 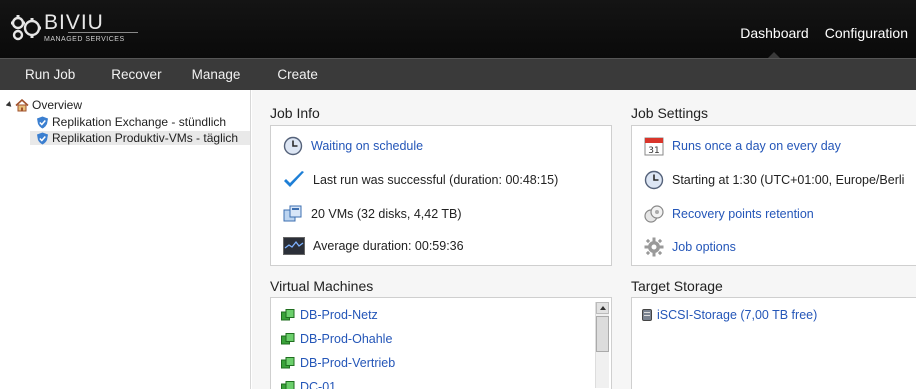 I want to click on tree-item-label: Overview, so click(x=57, y=105).